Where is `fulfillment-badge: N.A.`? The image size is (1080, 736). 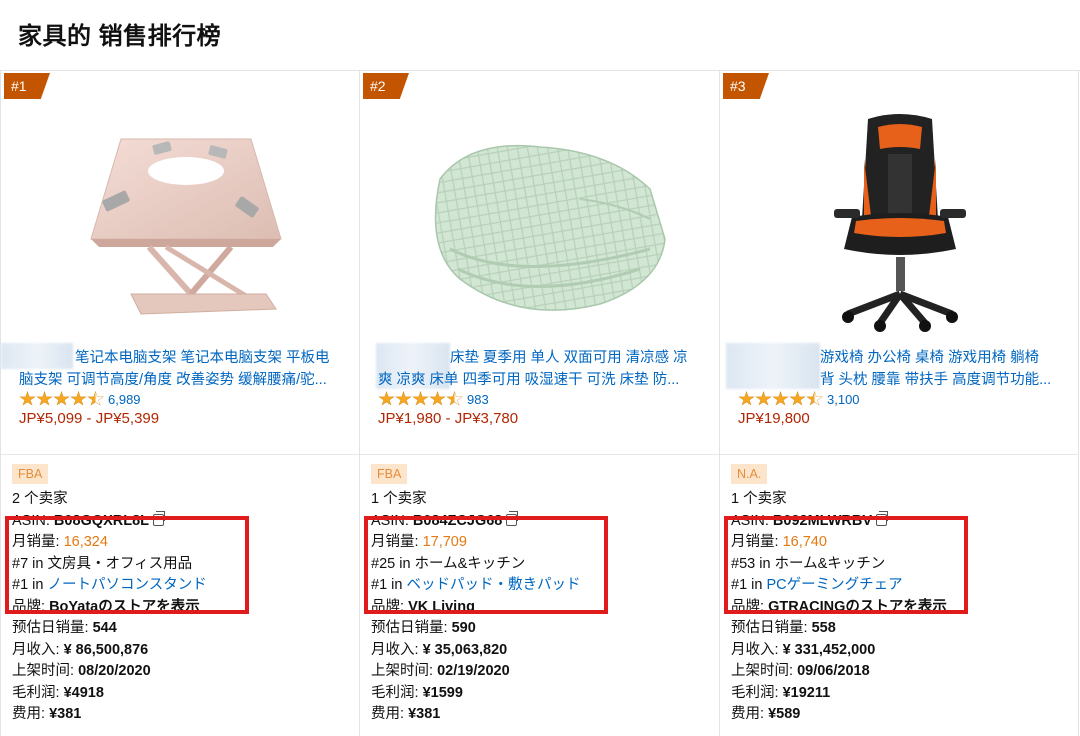
fulfillment-badge: N.A. is located at coordinates (749, 474).